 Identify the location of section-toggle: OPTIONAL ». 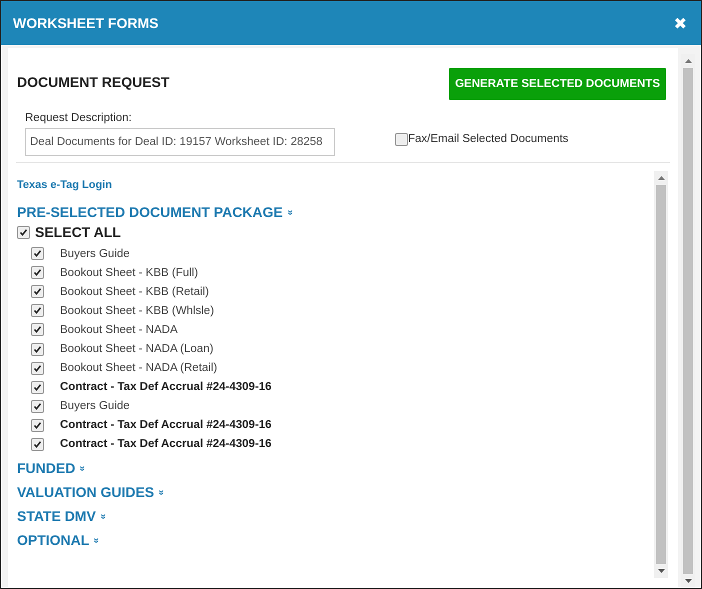
(335, 540).